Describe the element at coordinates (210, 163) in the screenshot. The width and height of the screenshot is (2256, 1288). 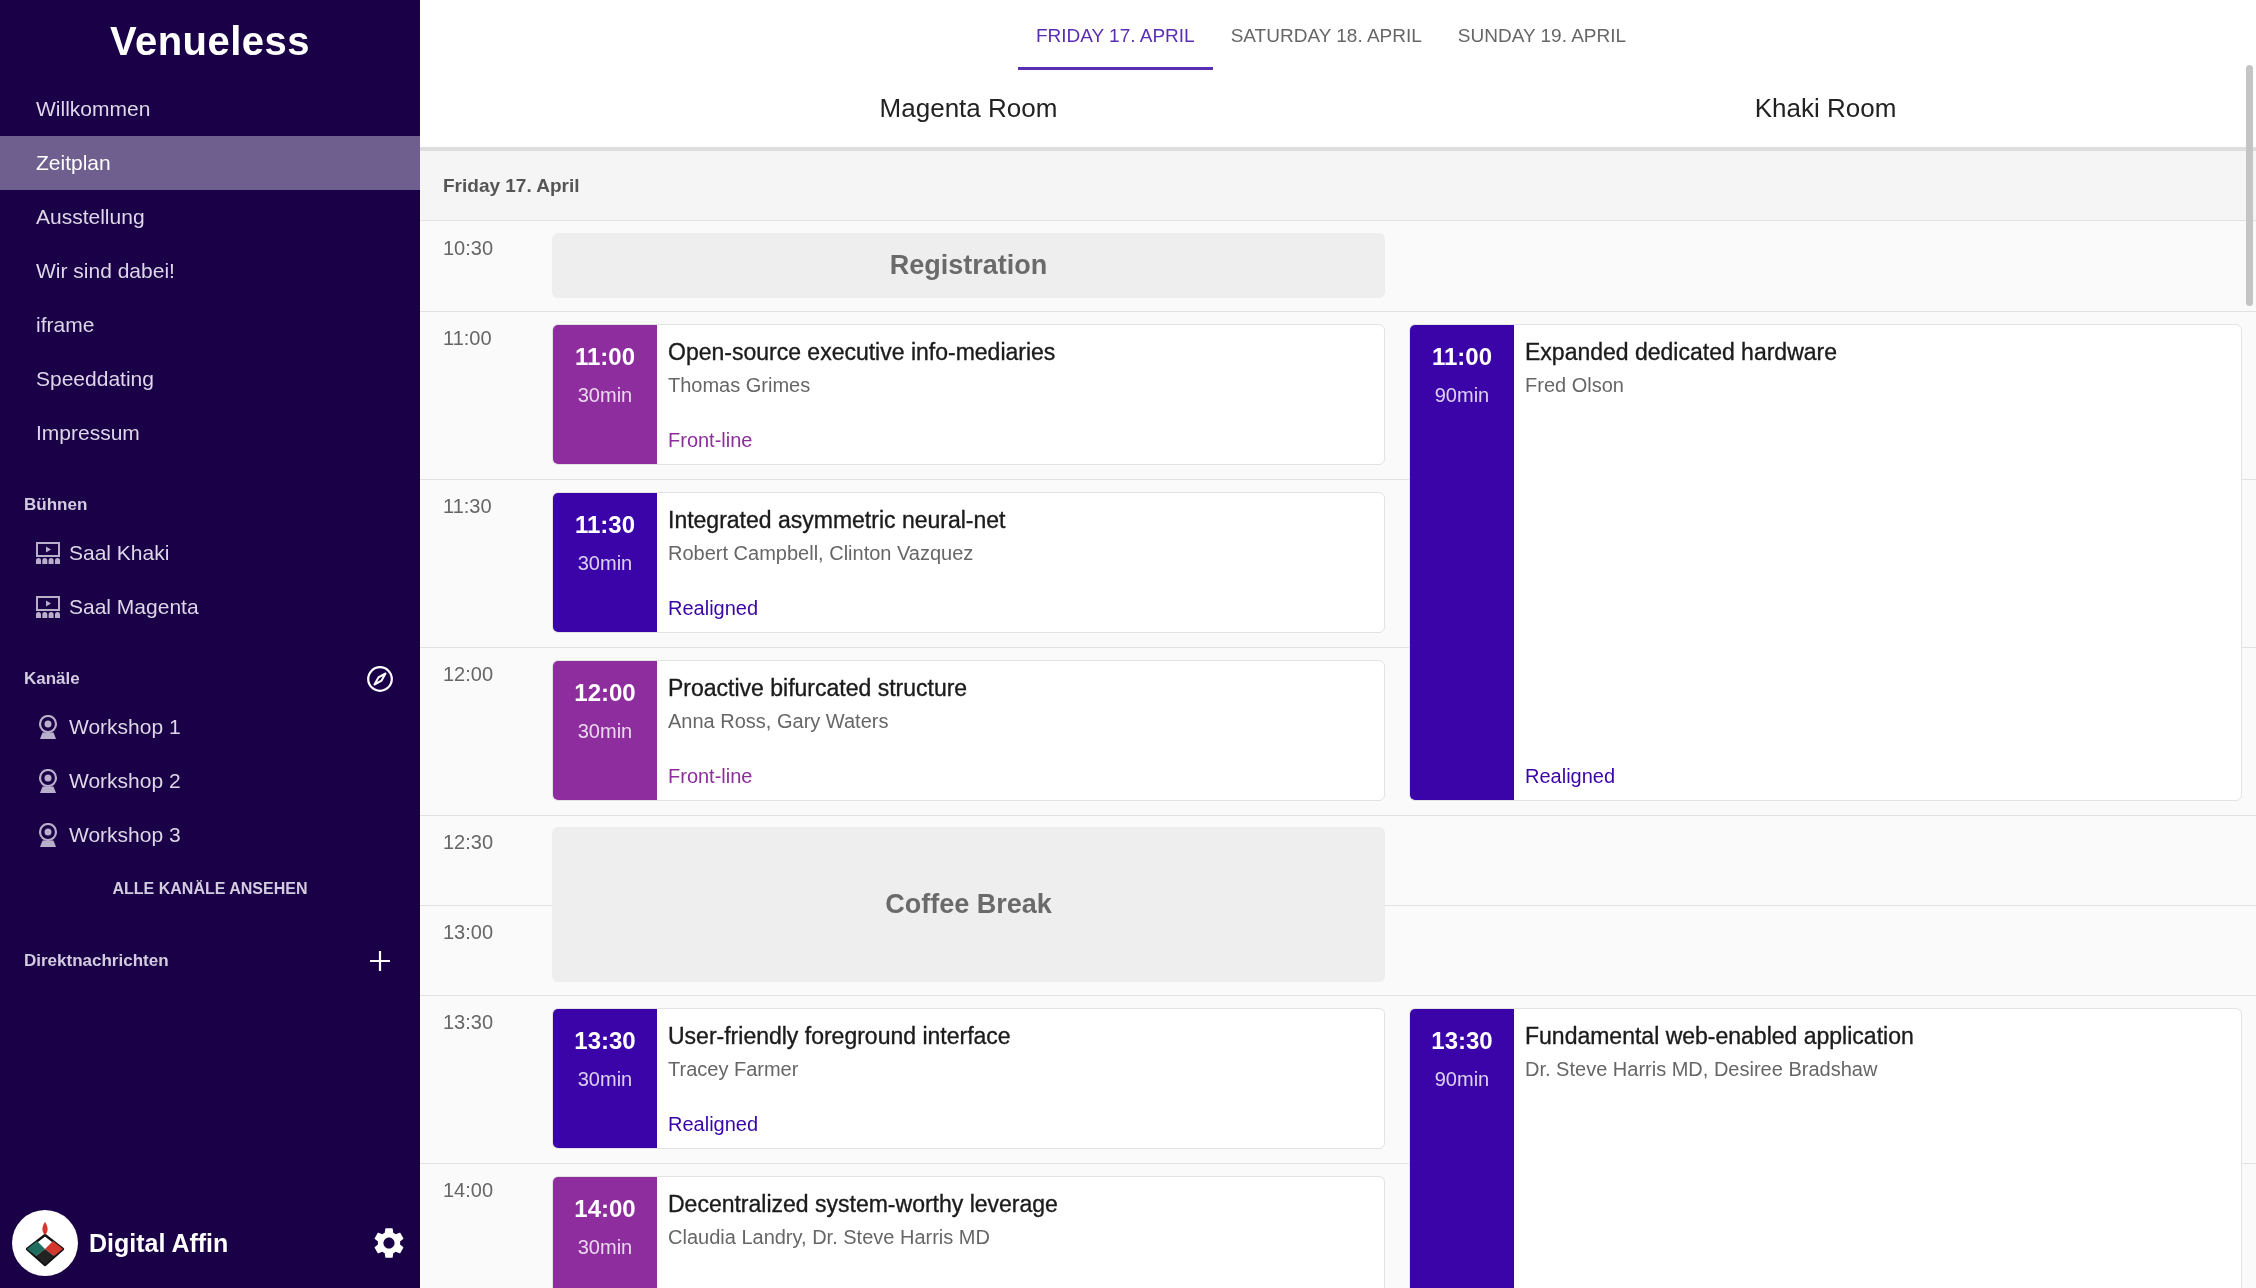
I see `nav-item: Zeitplan` at that location.